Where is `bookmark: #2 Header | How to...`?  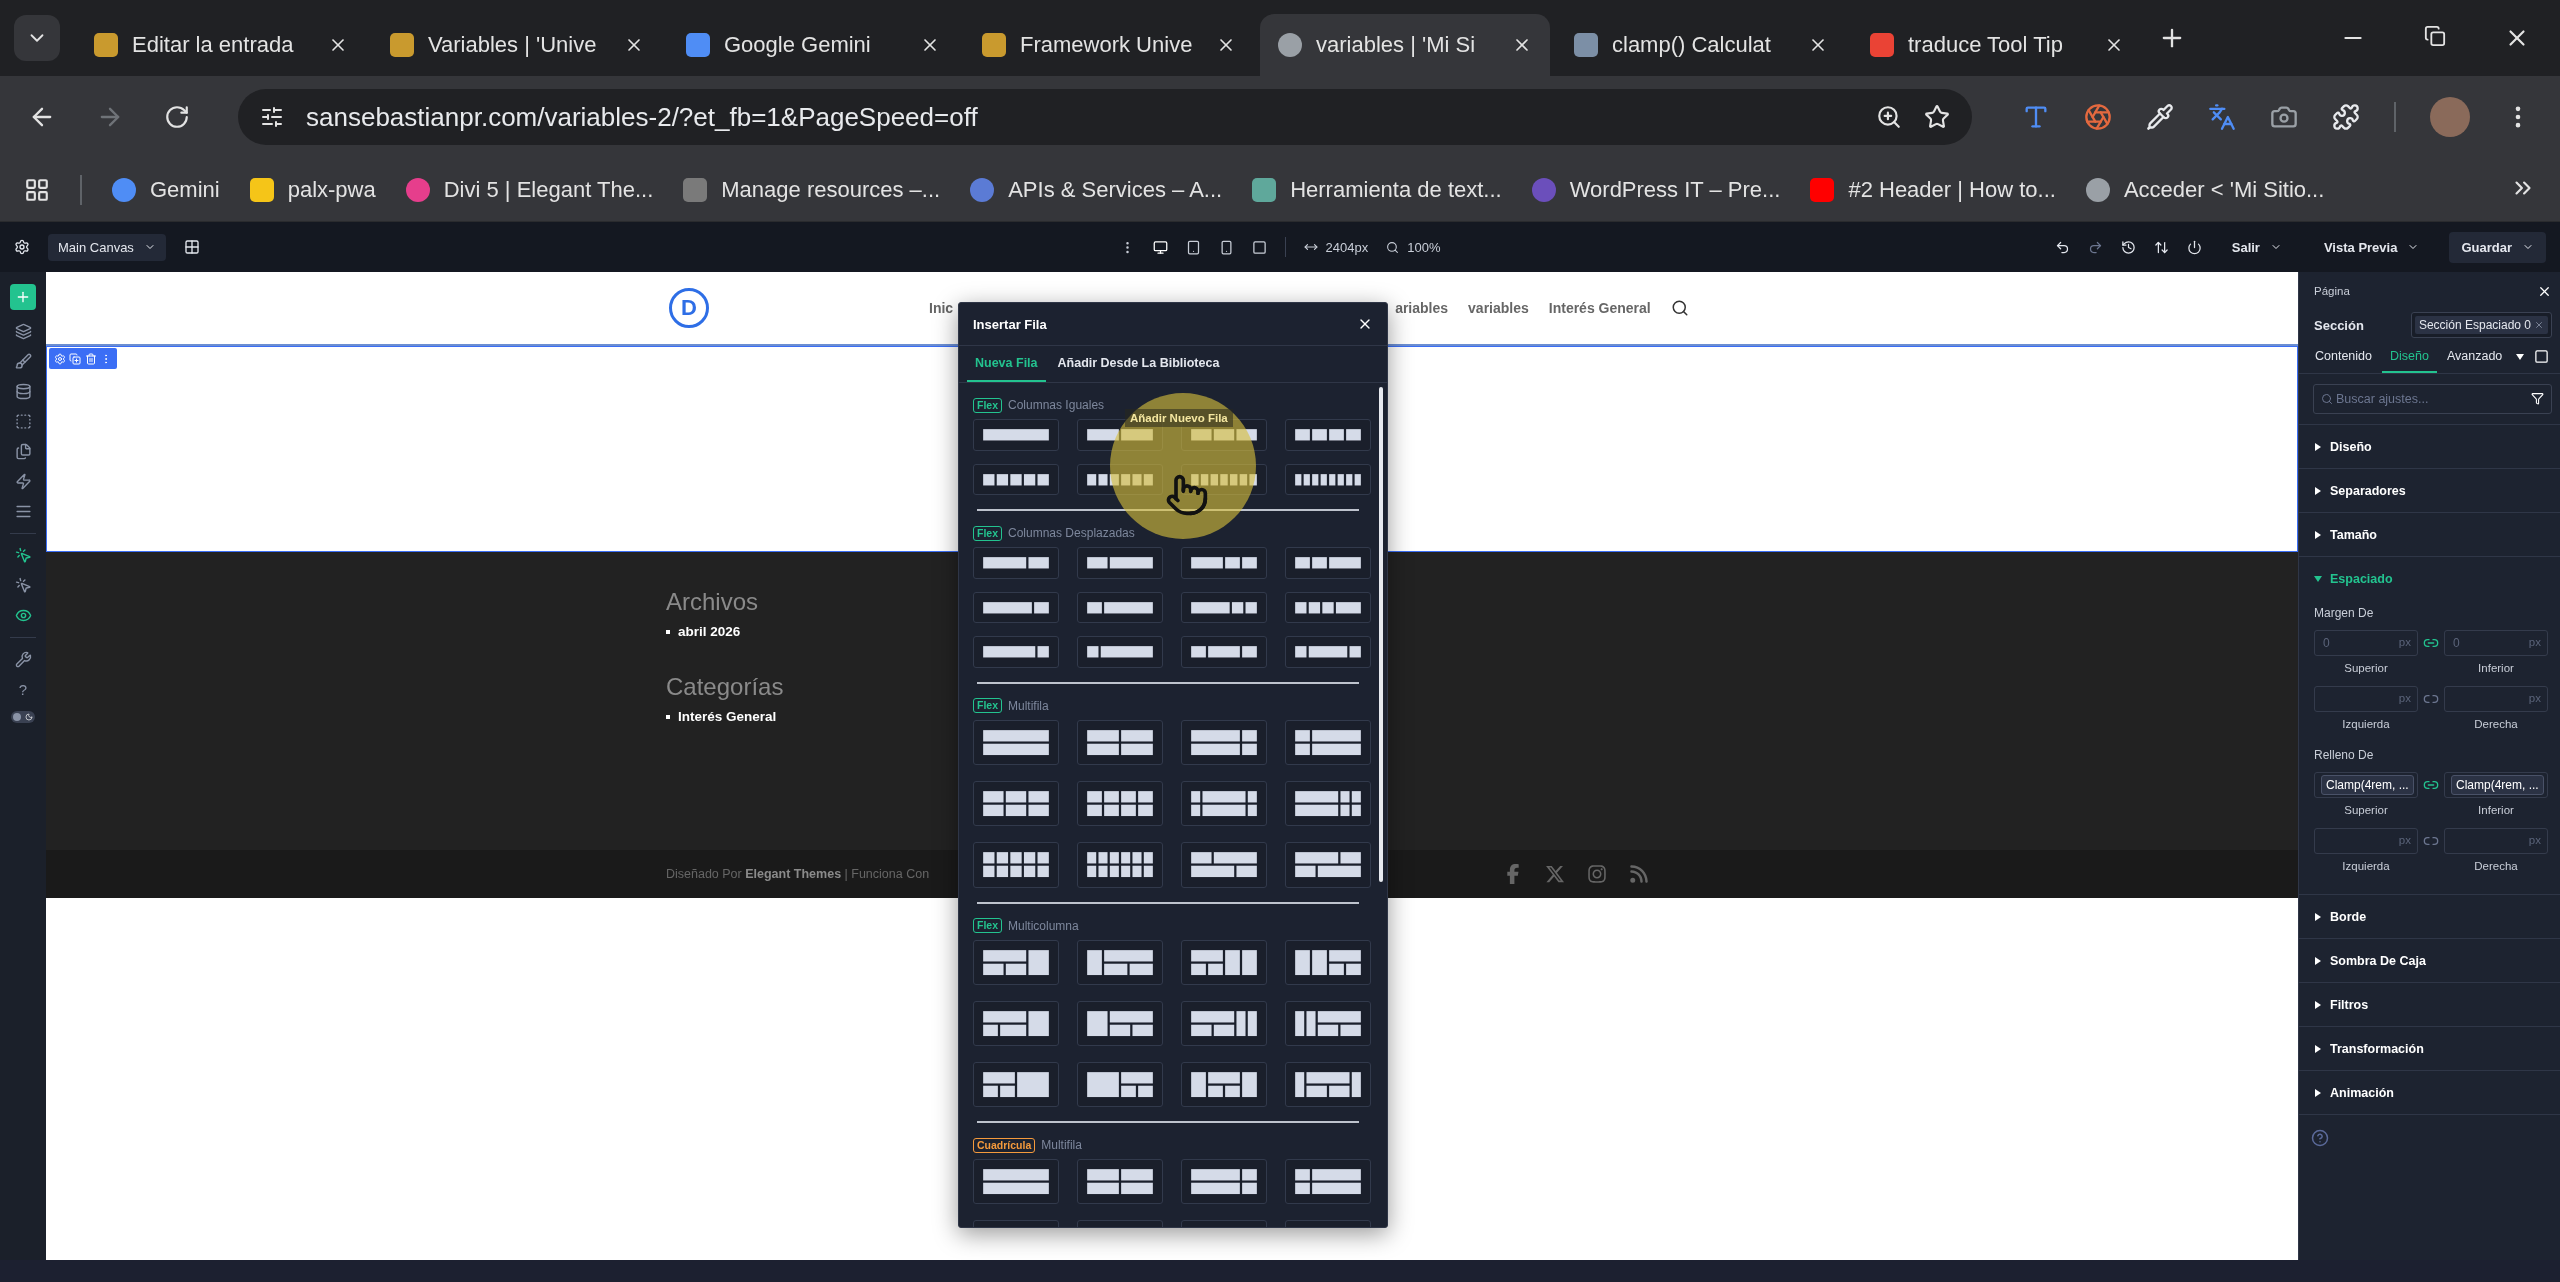
bookmark: #2 Header | How to... is located at coordinates (1933, 189).